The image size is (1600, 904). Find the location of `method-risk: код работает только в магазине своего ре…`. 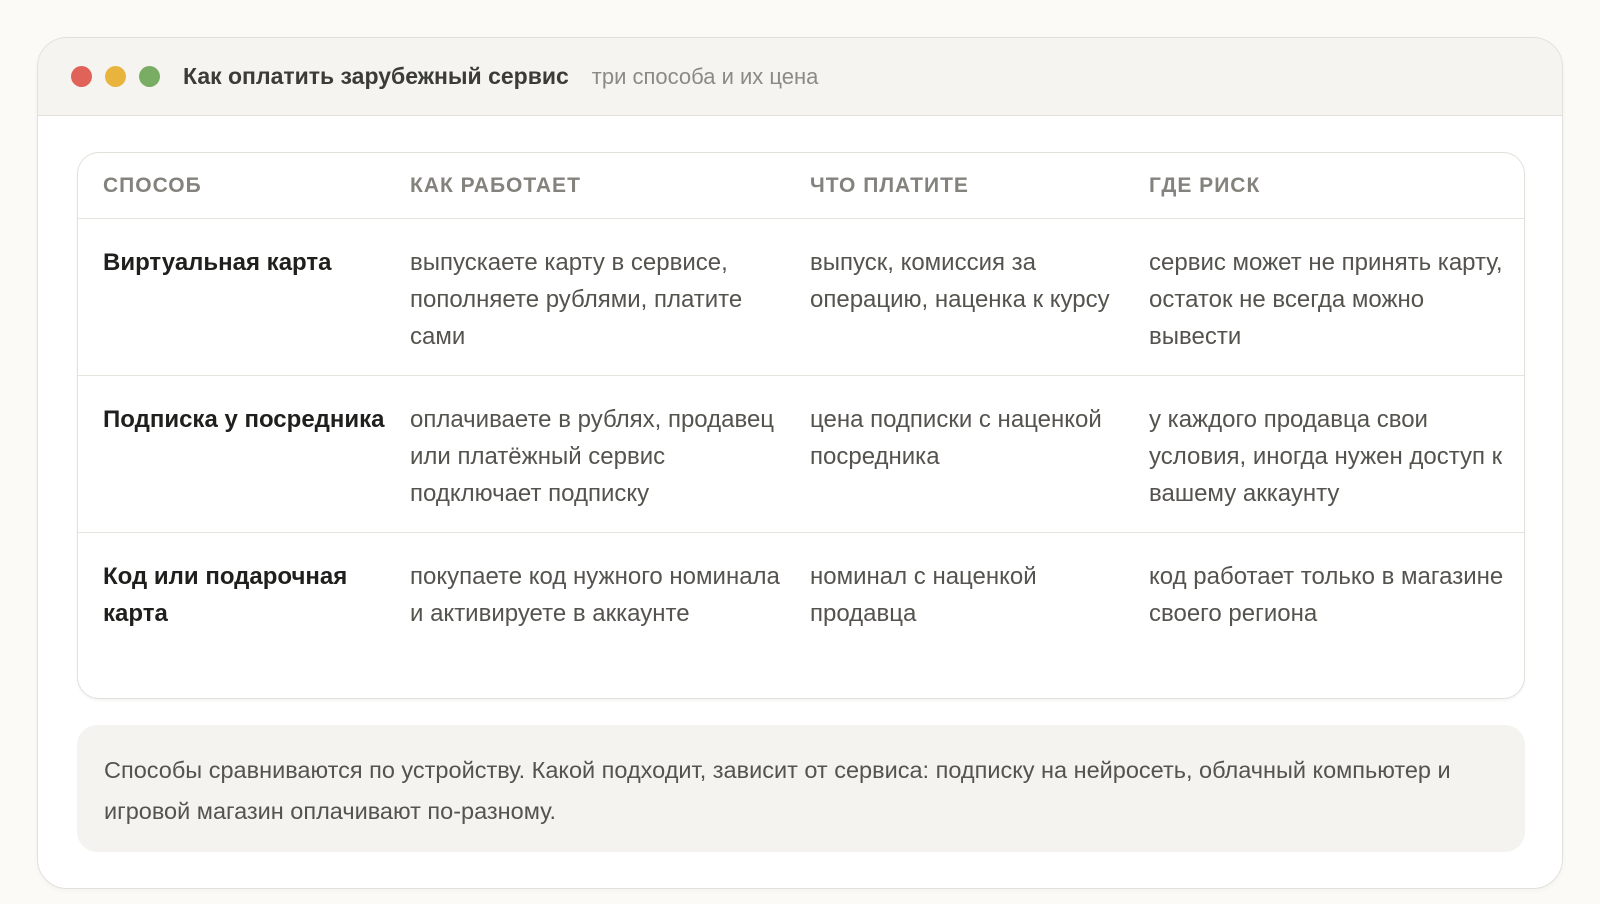

method-risk: код работает только в магазине своего ре… is located at coordinates (1326, 595).